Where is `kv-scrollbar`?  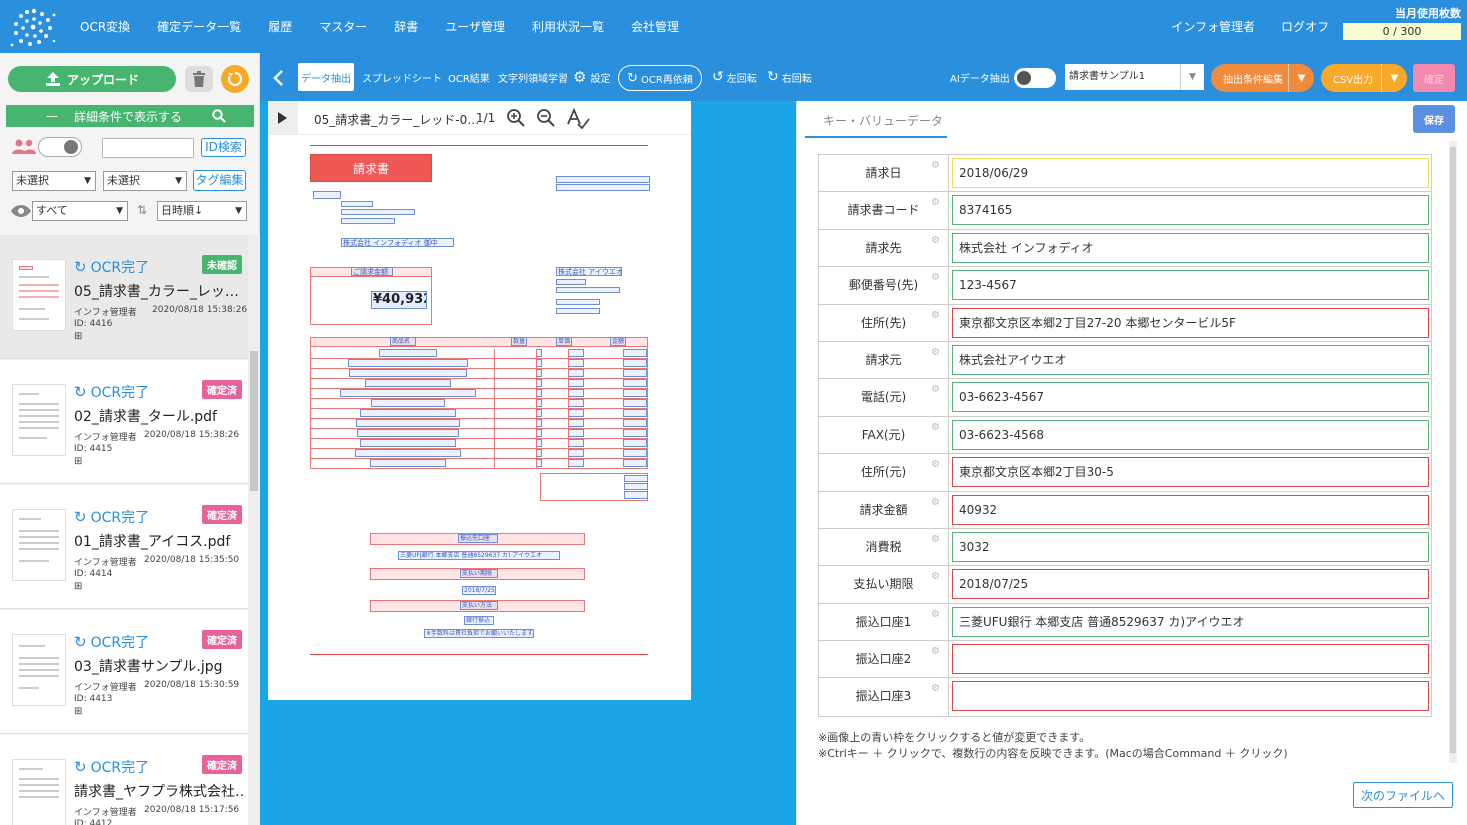 kv-scrollbar is located at coordinates (1453, 452).